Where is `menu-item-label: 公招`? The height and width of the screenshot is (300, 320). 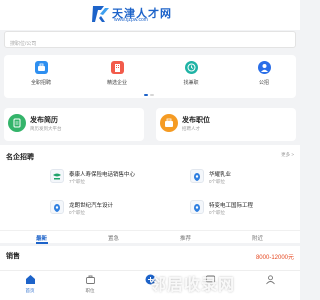 menu-item-label: 公招 is located at coordinates (263, 83).